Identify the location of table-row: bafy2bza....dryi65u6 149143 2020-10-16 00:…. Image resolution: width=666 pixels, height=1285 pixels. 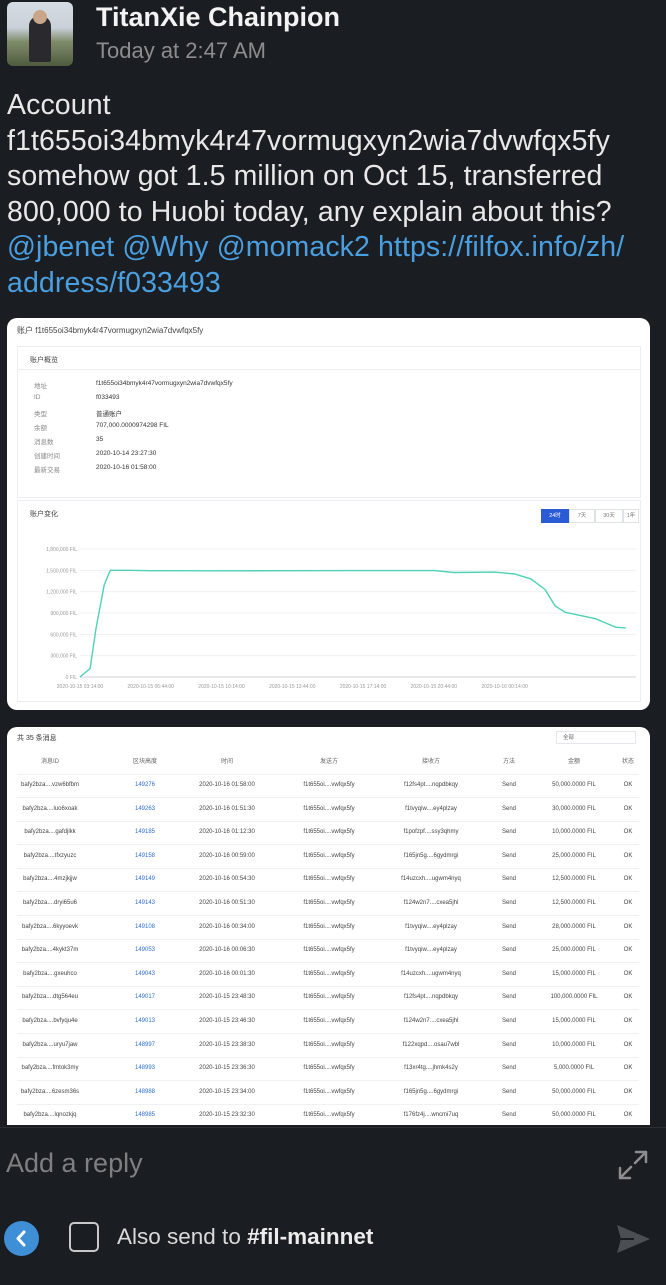
(328, 904).